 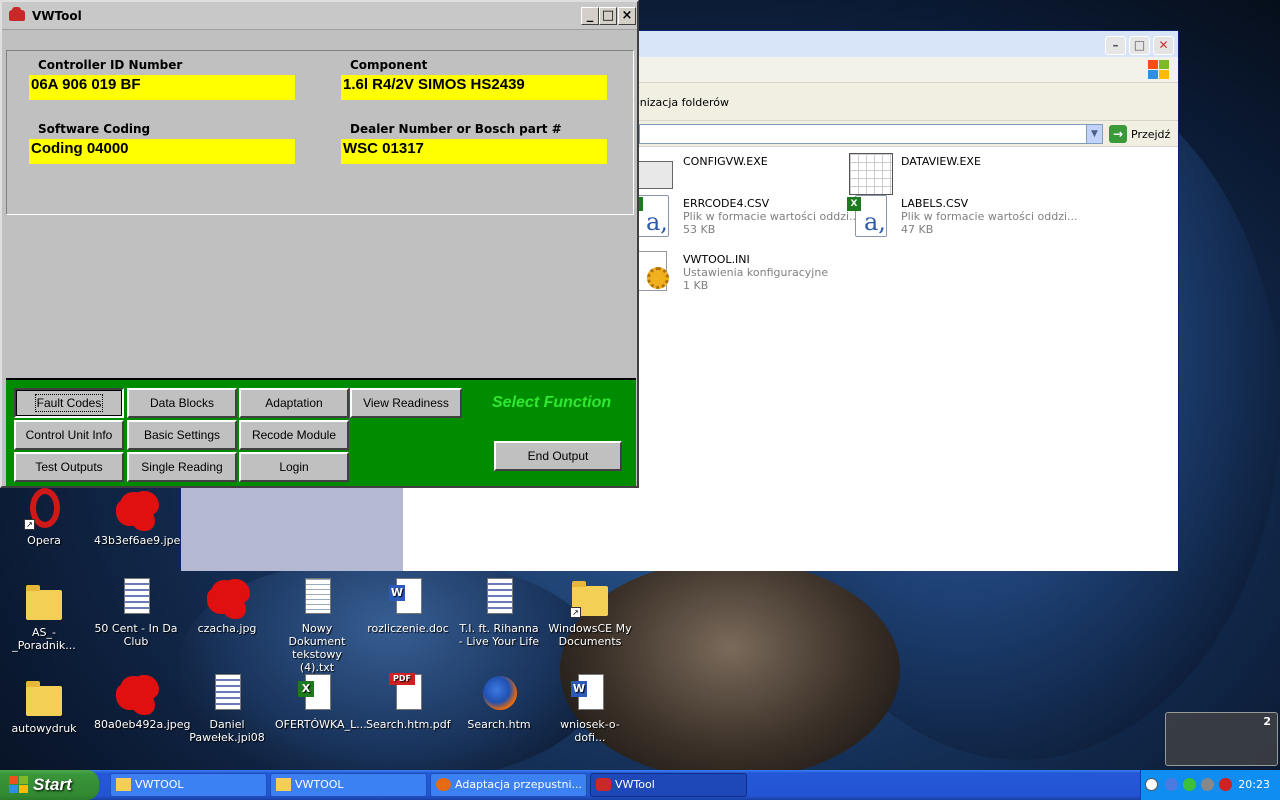 What do you see at coordinates (405, 691) in the screenshot?
I see `pdf-icon` at bounding box center [405, 691].